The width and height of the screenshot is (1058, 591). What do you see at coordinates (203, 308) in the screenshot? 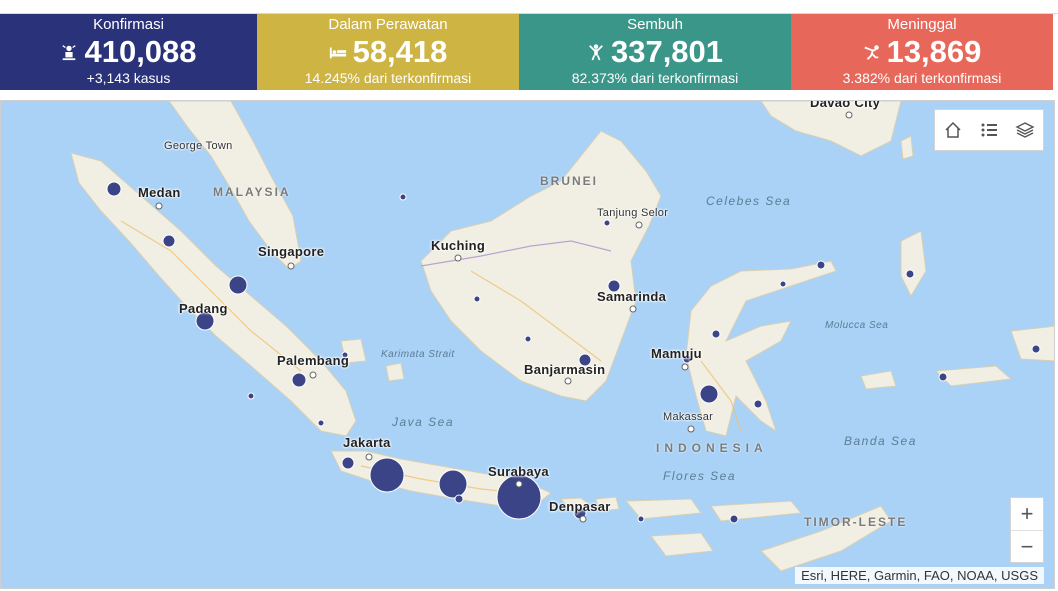
I see `city-label: Padang` at bounding box center [203, 308].